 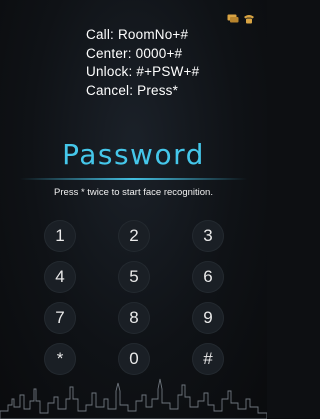 I want to click on face-recognition-hint: Press * twice to start face recognition., so click(x=133, y=192).